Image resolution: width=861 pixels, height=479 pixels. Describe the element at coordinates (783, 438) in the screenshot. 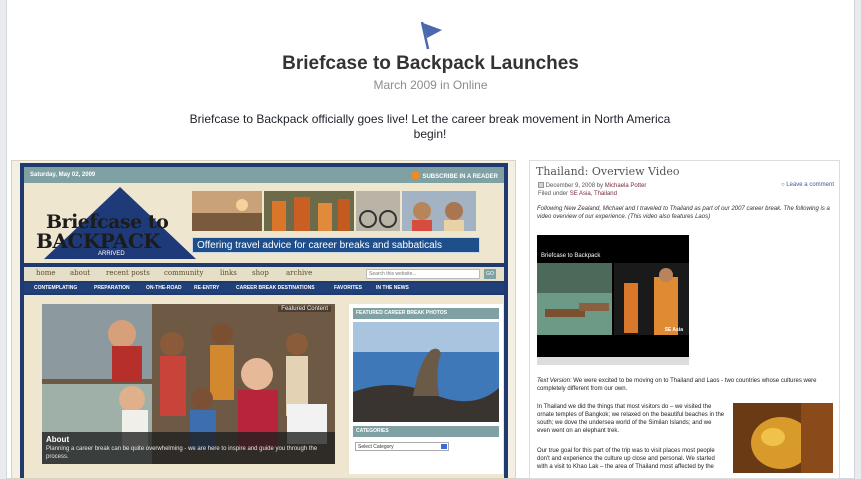

I see `buddha-photo` at that location.